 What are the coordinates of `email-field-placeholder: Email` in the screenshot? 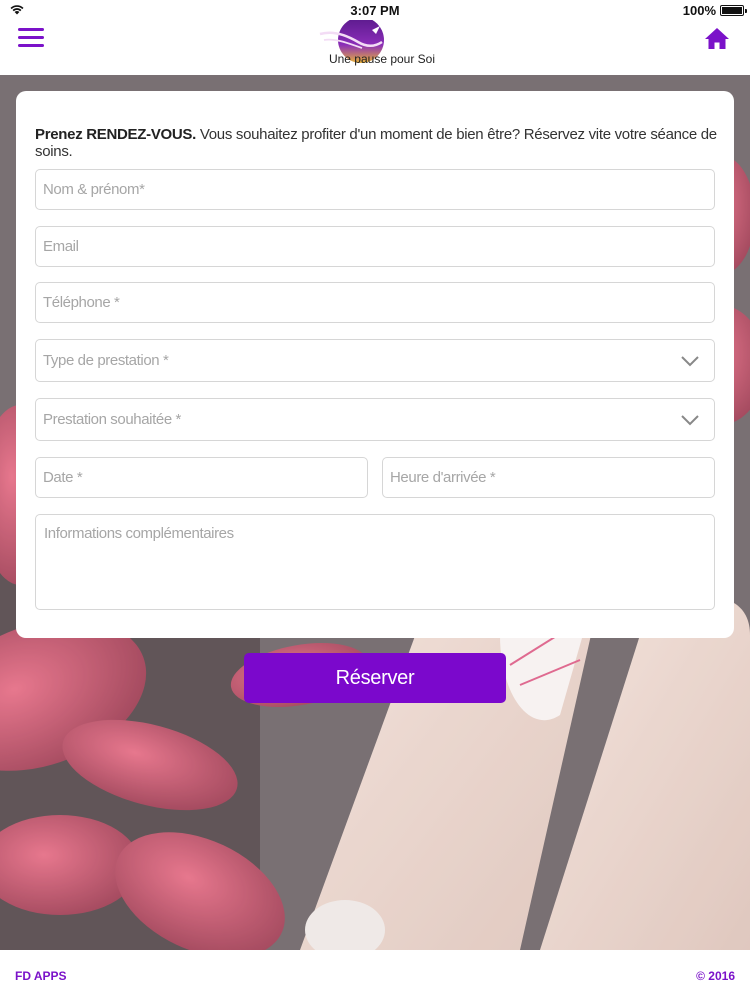 It's located at (61, 246).